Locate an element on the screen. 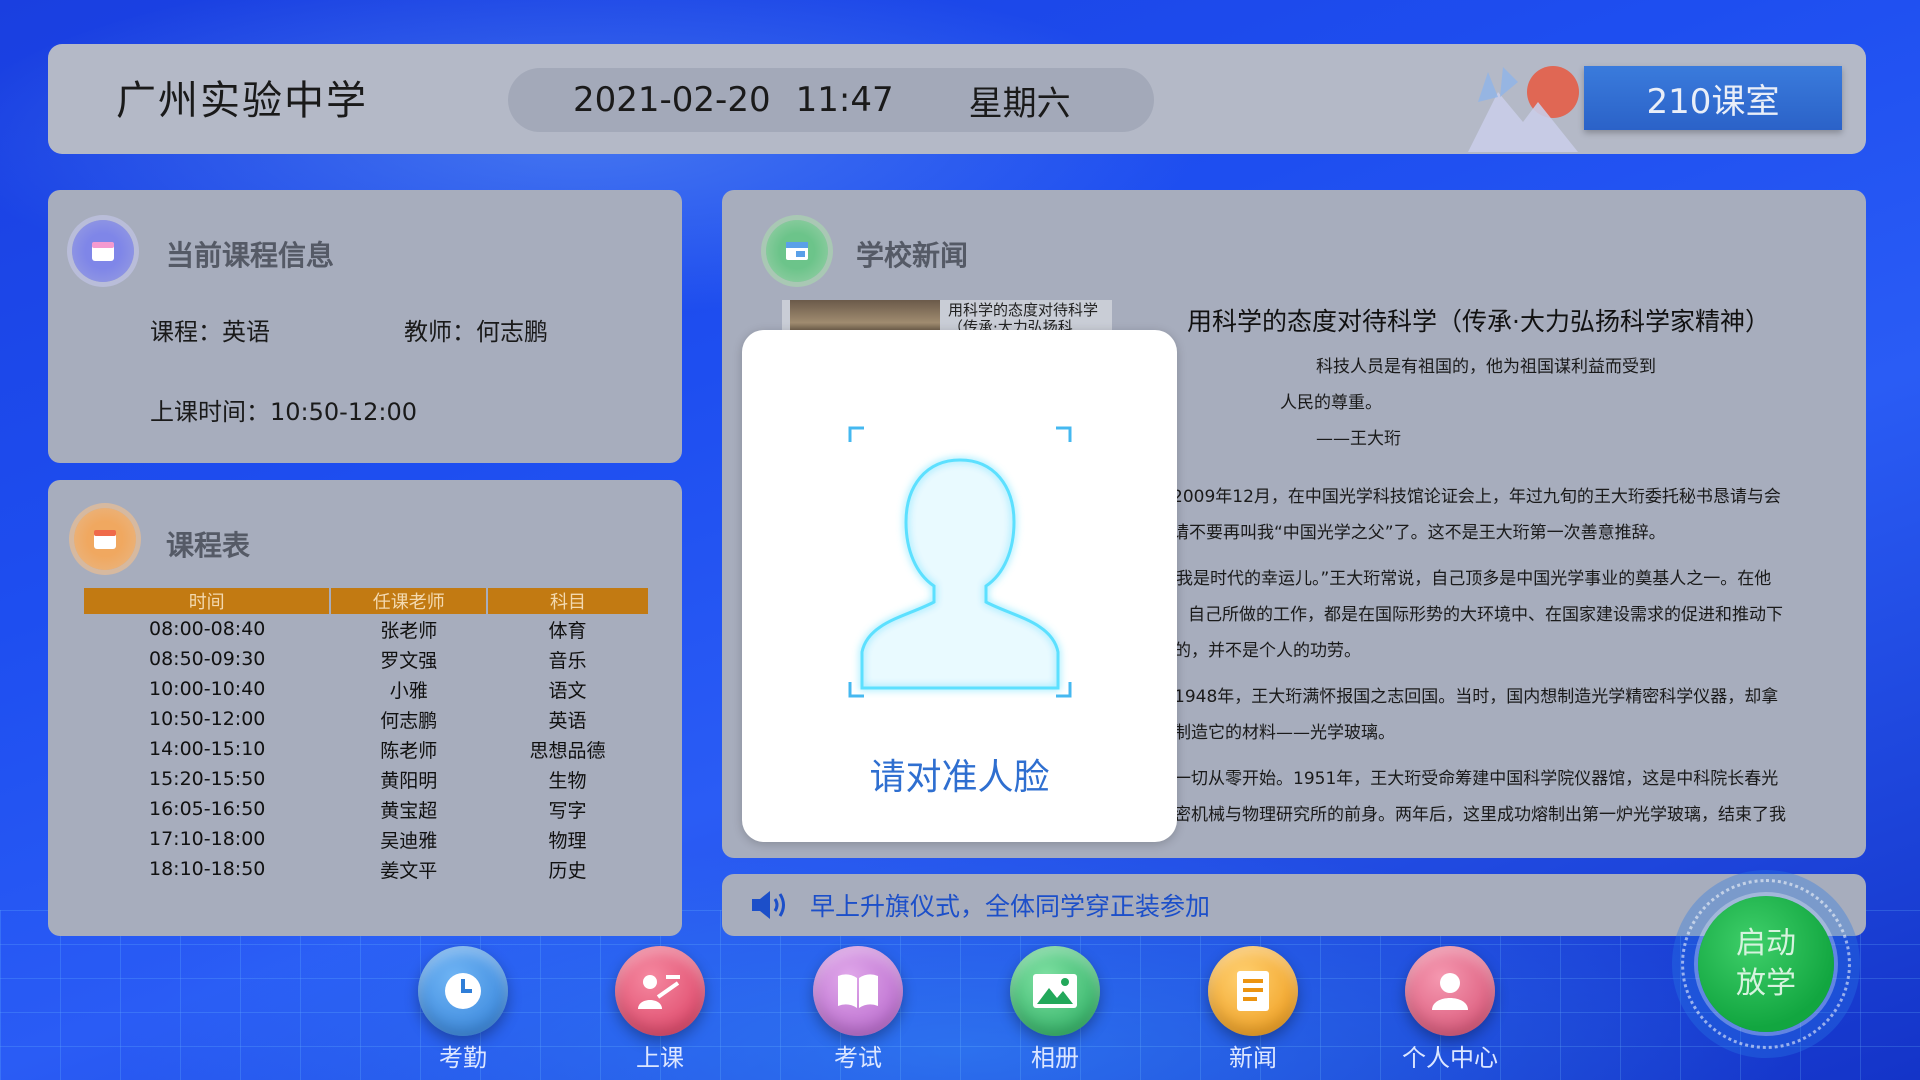  course-name: 课程：英语 is located at coordinates (210, 332).